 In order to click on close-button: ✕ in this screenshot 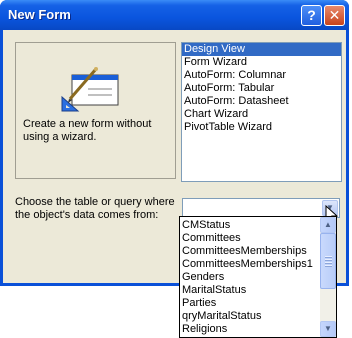, I will do `click(334, 15)`.